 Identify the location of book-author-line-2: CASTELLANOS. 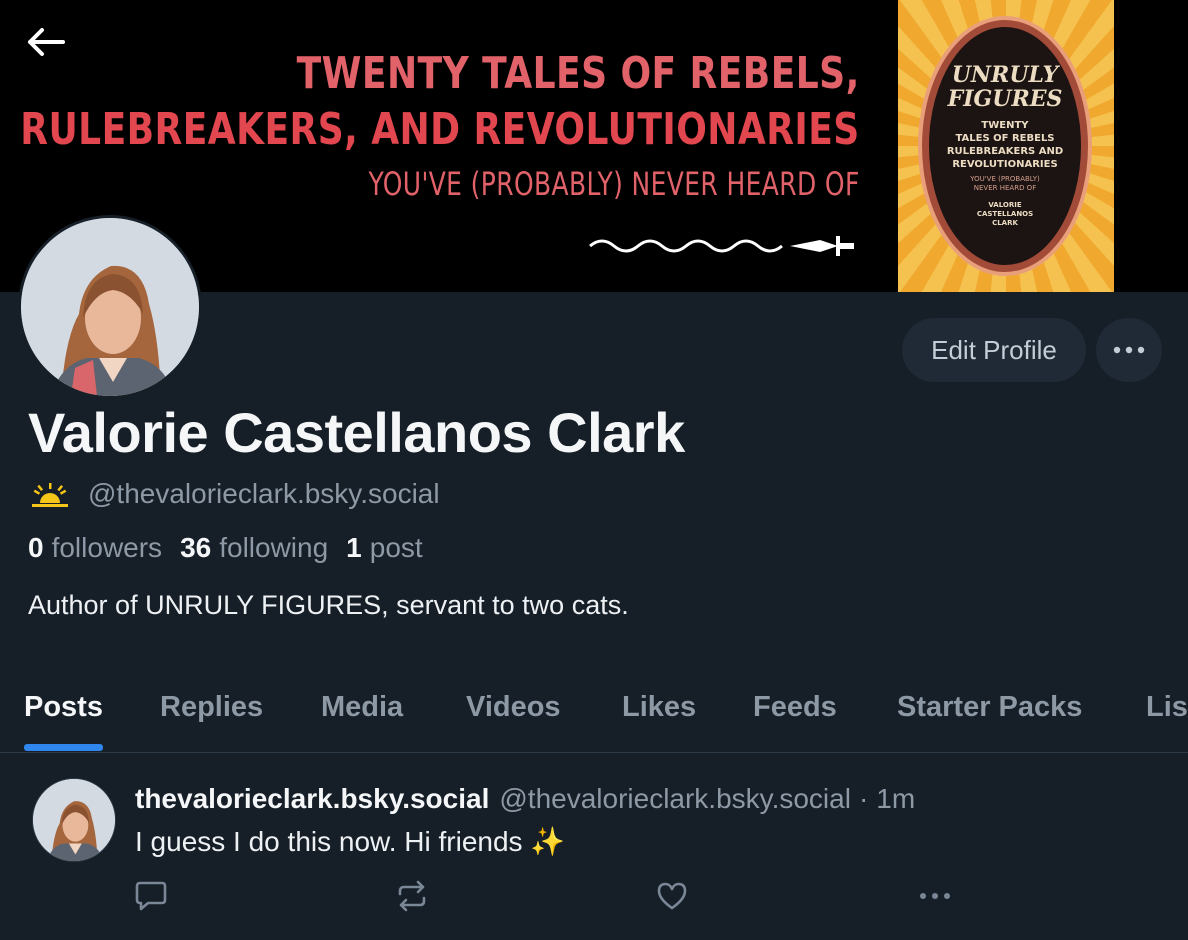
(1005, 214).